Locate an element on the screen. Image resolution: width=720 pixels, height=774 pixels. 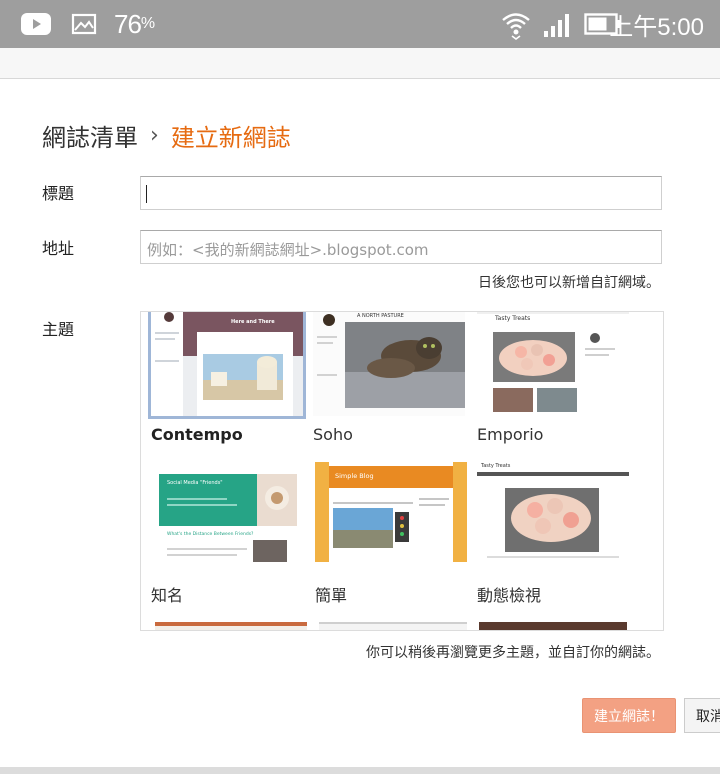
address-label: 地址 is located at coordinates (58, 248).